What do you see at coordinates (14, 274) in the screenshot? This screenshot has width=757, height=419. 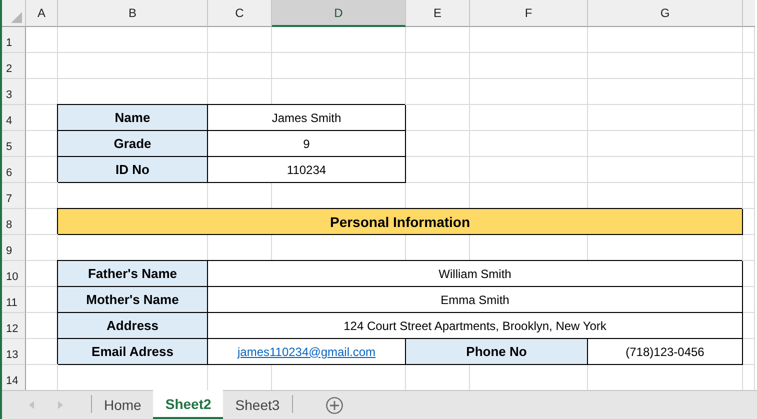 I see `row-number: 10` at bounding box center [14, 274].